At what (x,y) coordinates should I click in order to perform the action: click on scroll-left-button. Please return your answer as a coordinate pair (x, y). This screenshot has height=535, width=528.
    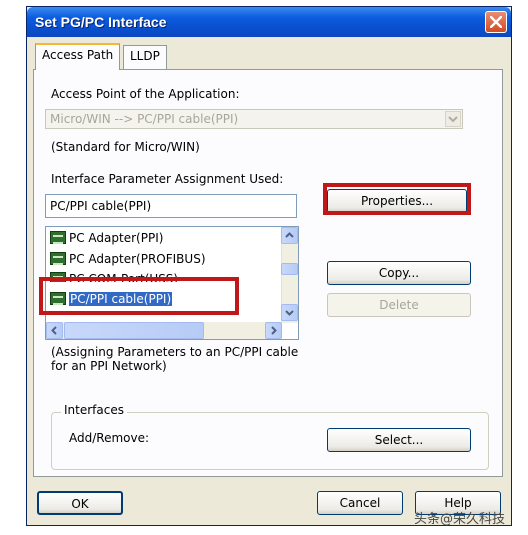
    Looking at the image, I should click on (54, 330).